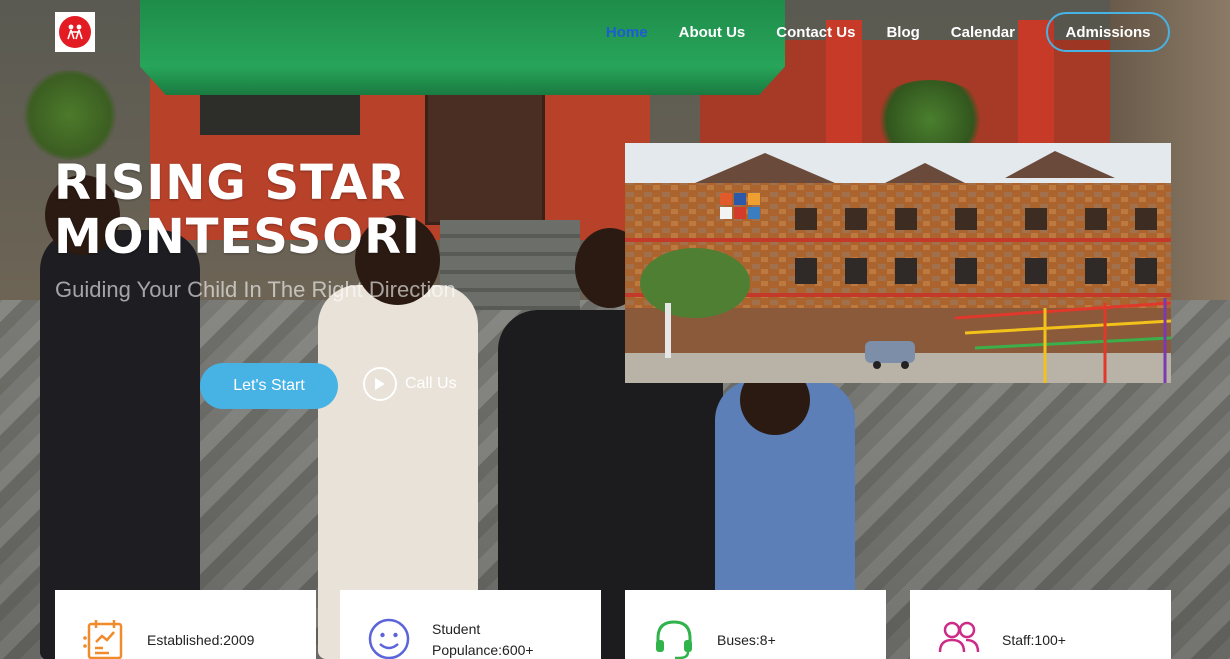 This screenshot has width=1230, height=659. What do you see at coordinates (1108, 32) in the screenshot?
I see `admissions-button: Admissions` at bounding box center [1108, 32].